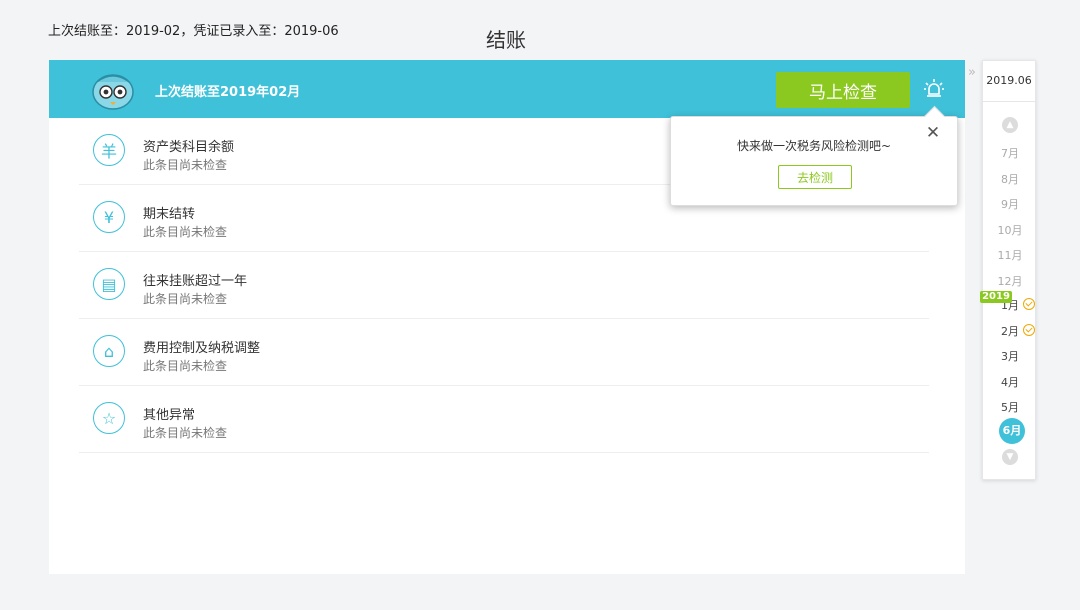  Describe the element at coordinates (1010, 255) in the screenshot. I see `timeline-month: 11月` at that location.